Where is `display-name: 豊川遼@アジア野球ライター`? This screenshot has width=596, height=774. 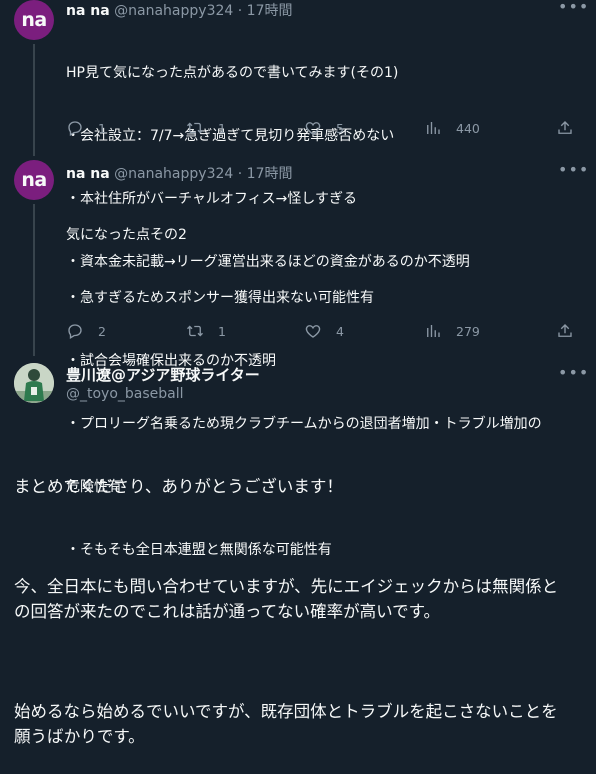
display-name: 豊川遼@アジア野球ライター is located at coordinates (163, 374).